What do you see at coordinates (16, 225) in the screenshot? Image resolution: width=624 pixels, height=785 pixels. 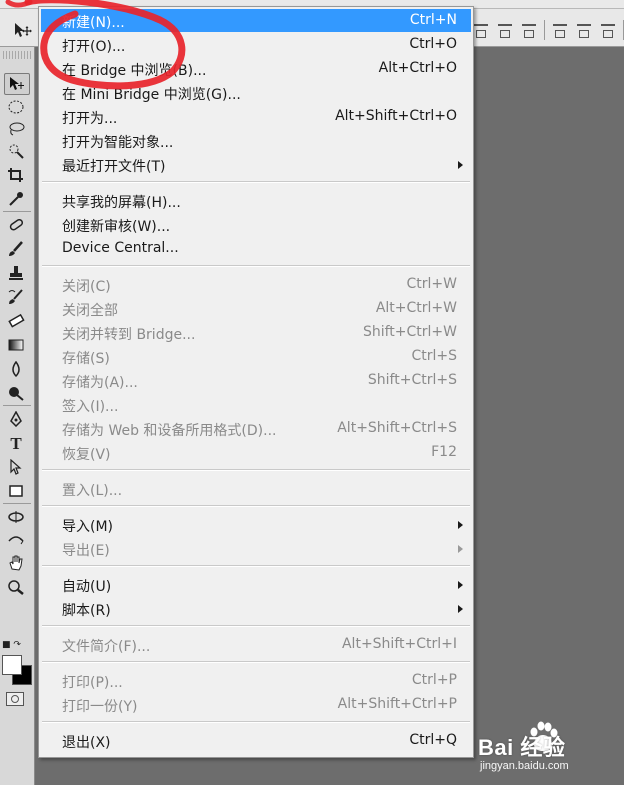 I see `healing-brush-tool-icon` at bounding box center [16, 225].